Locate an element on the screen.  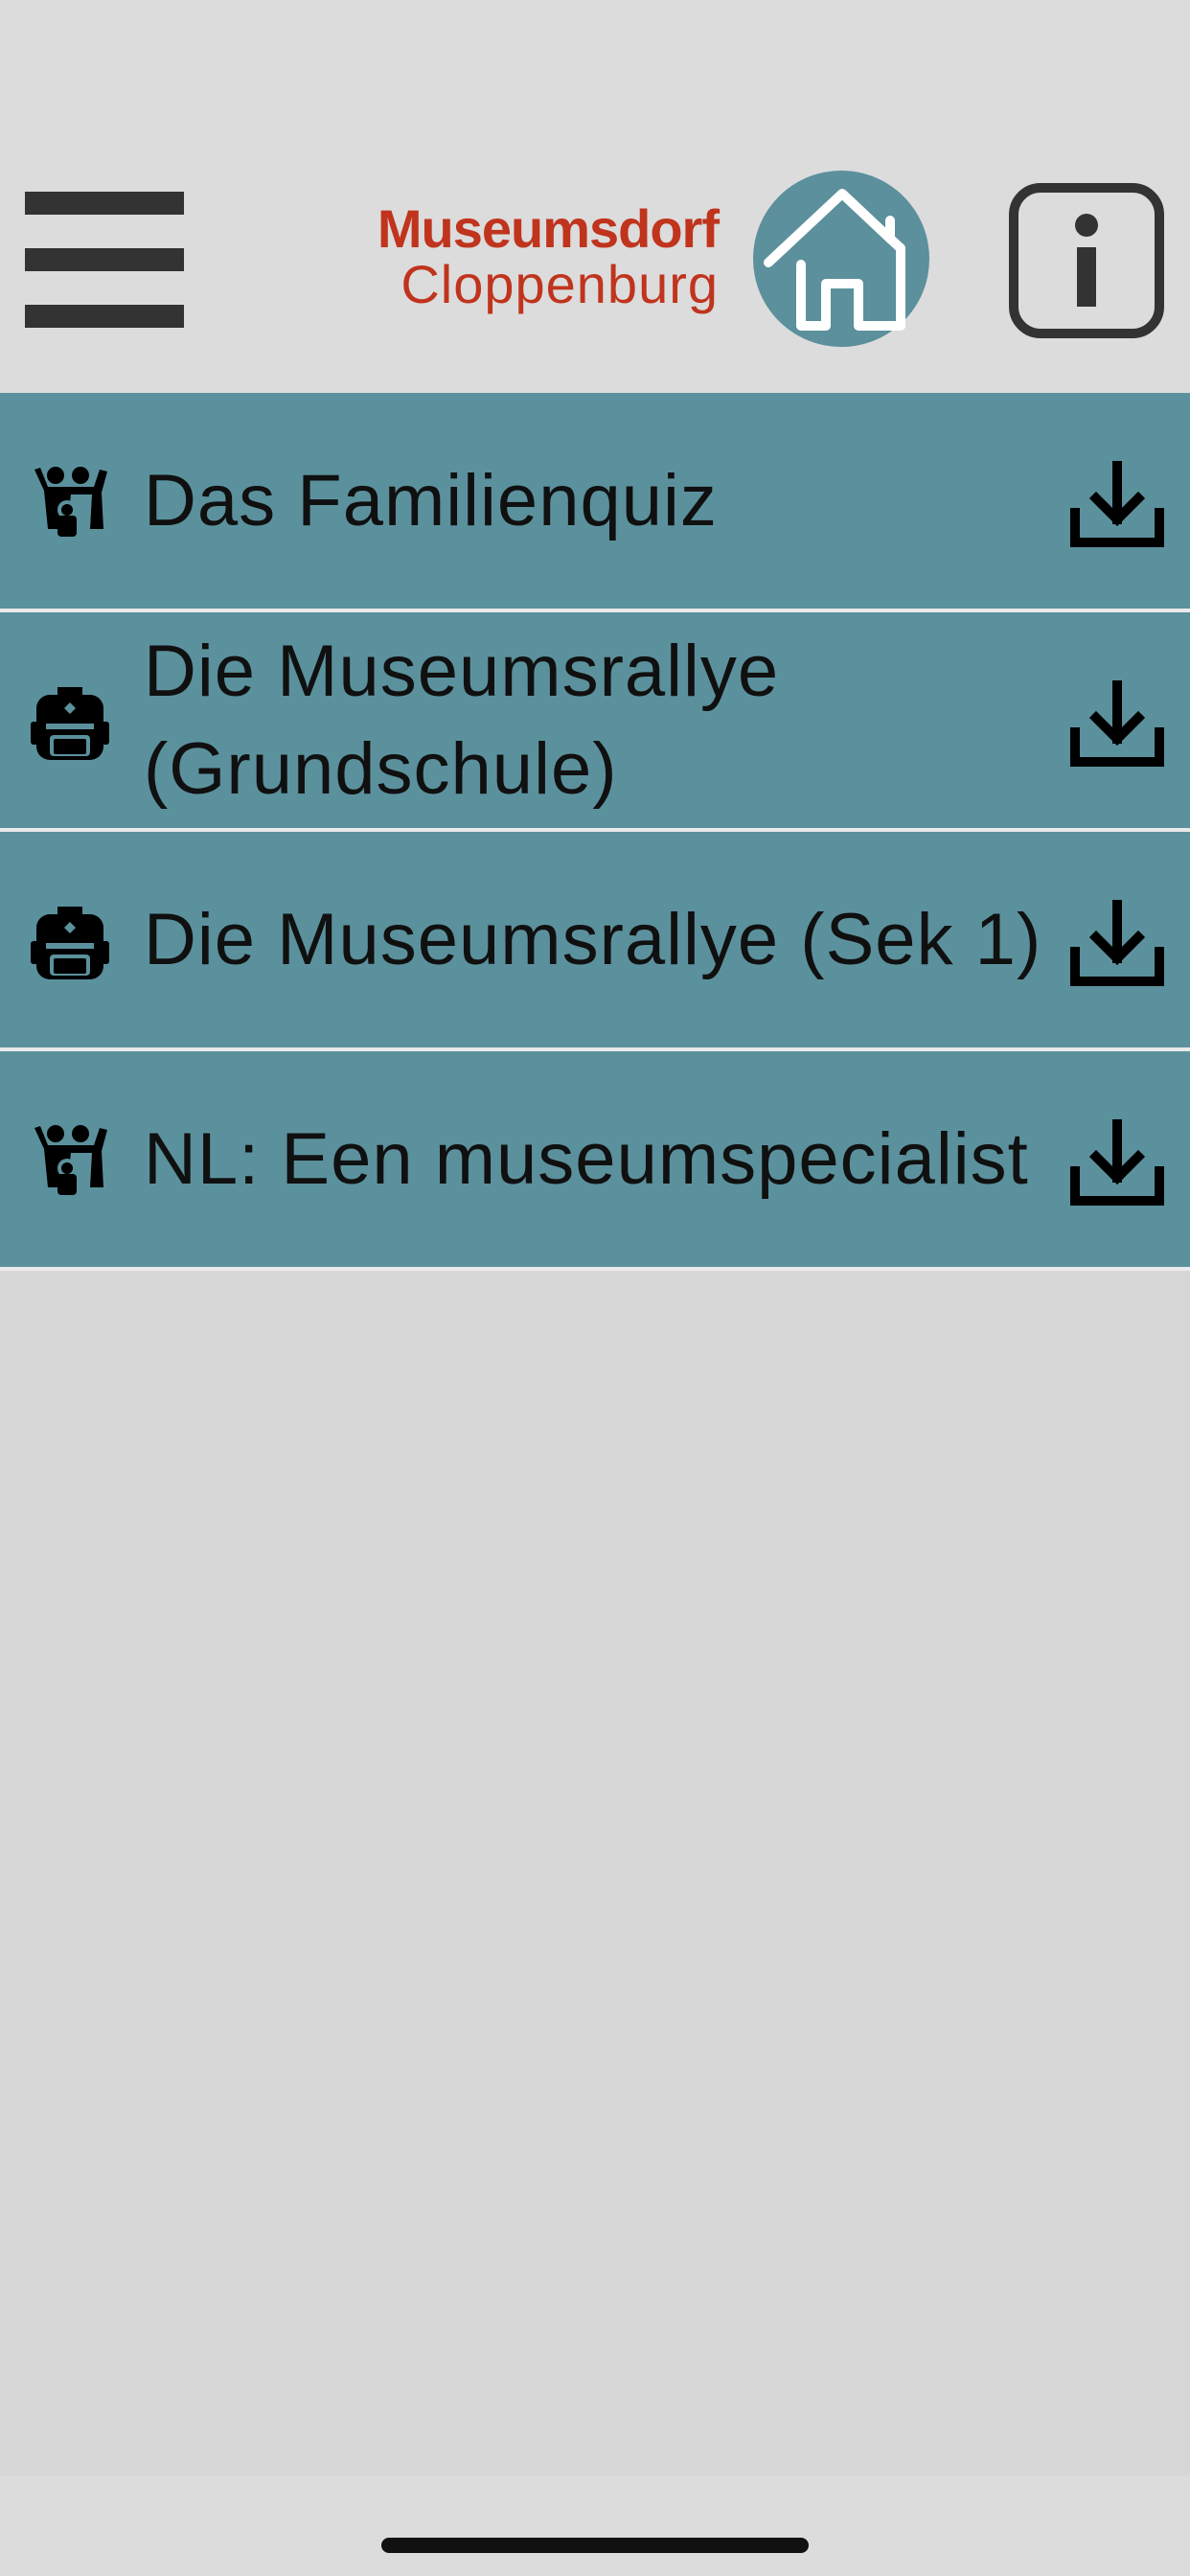
home-icon is located at coordinates (835, 260).